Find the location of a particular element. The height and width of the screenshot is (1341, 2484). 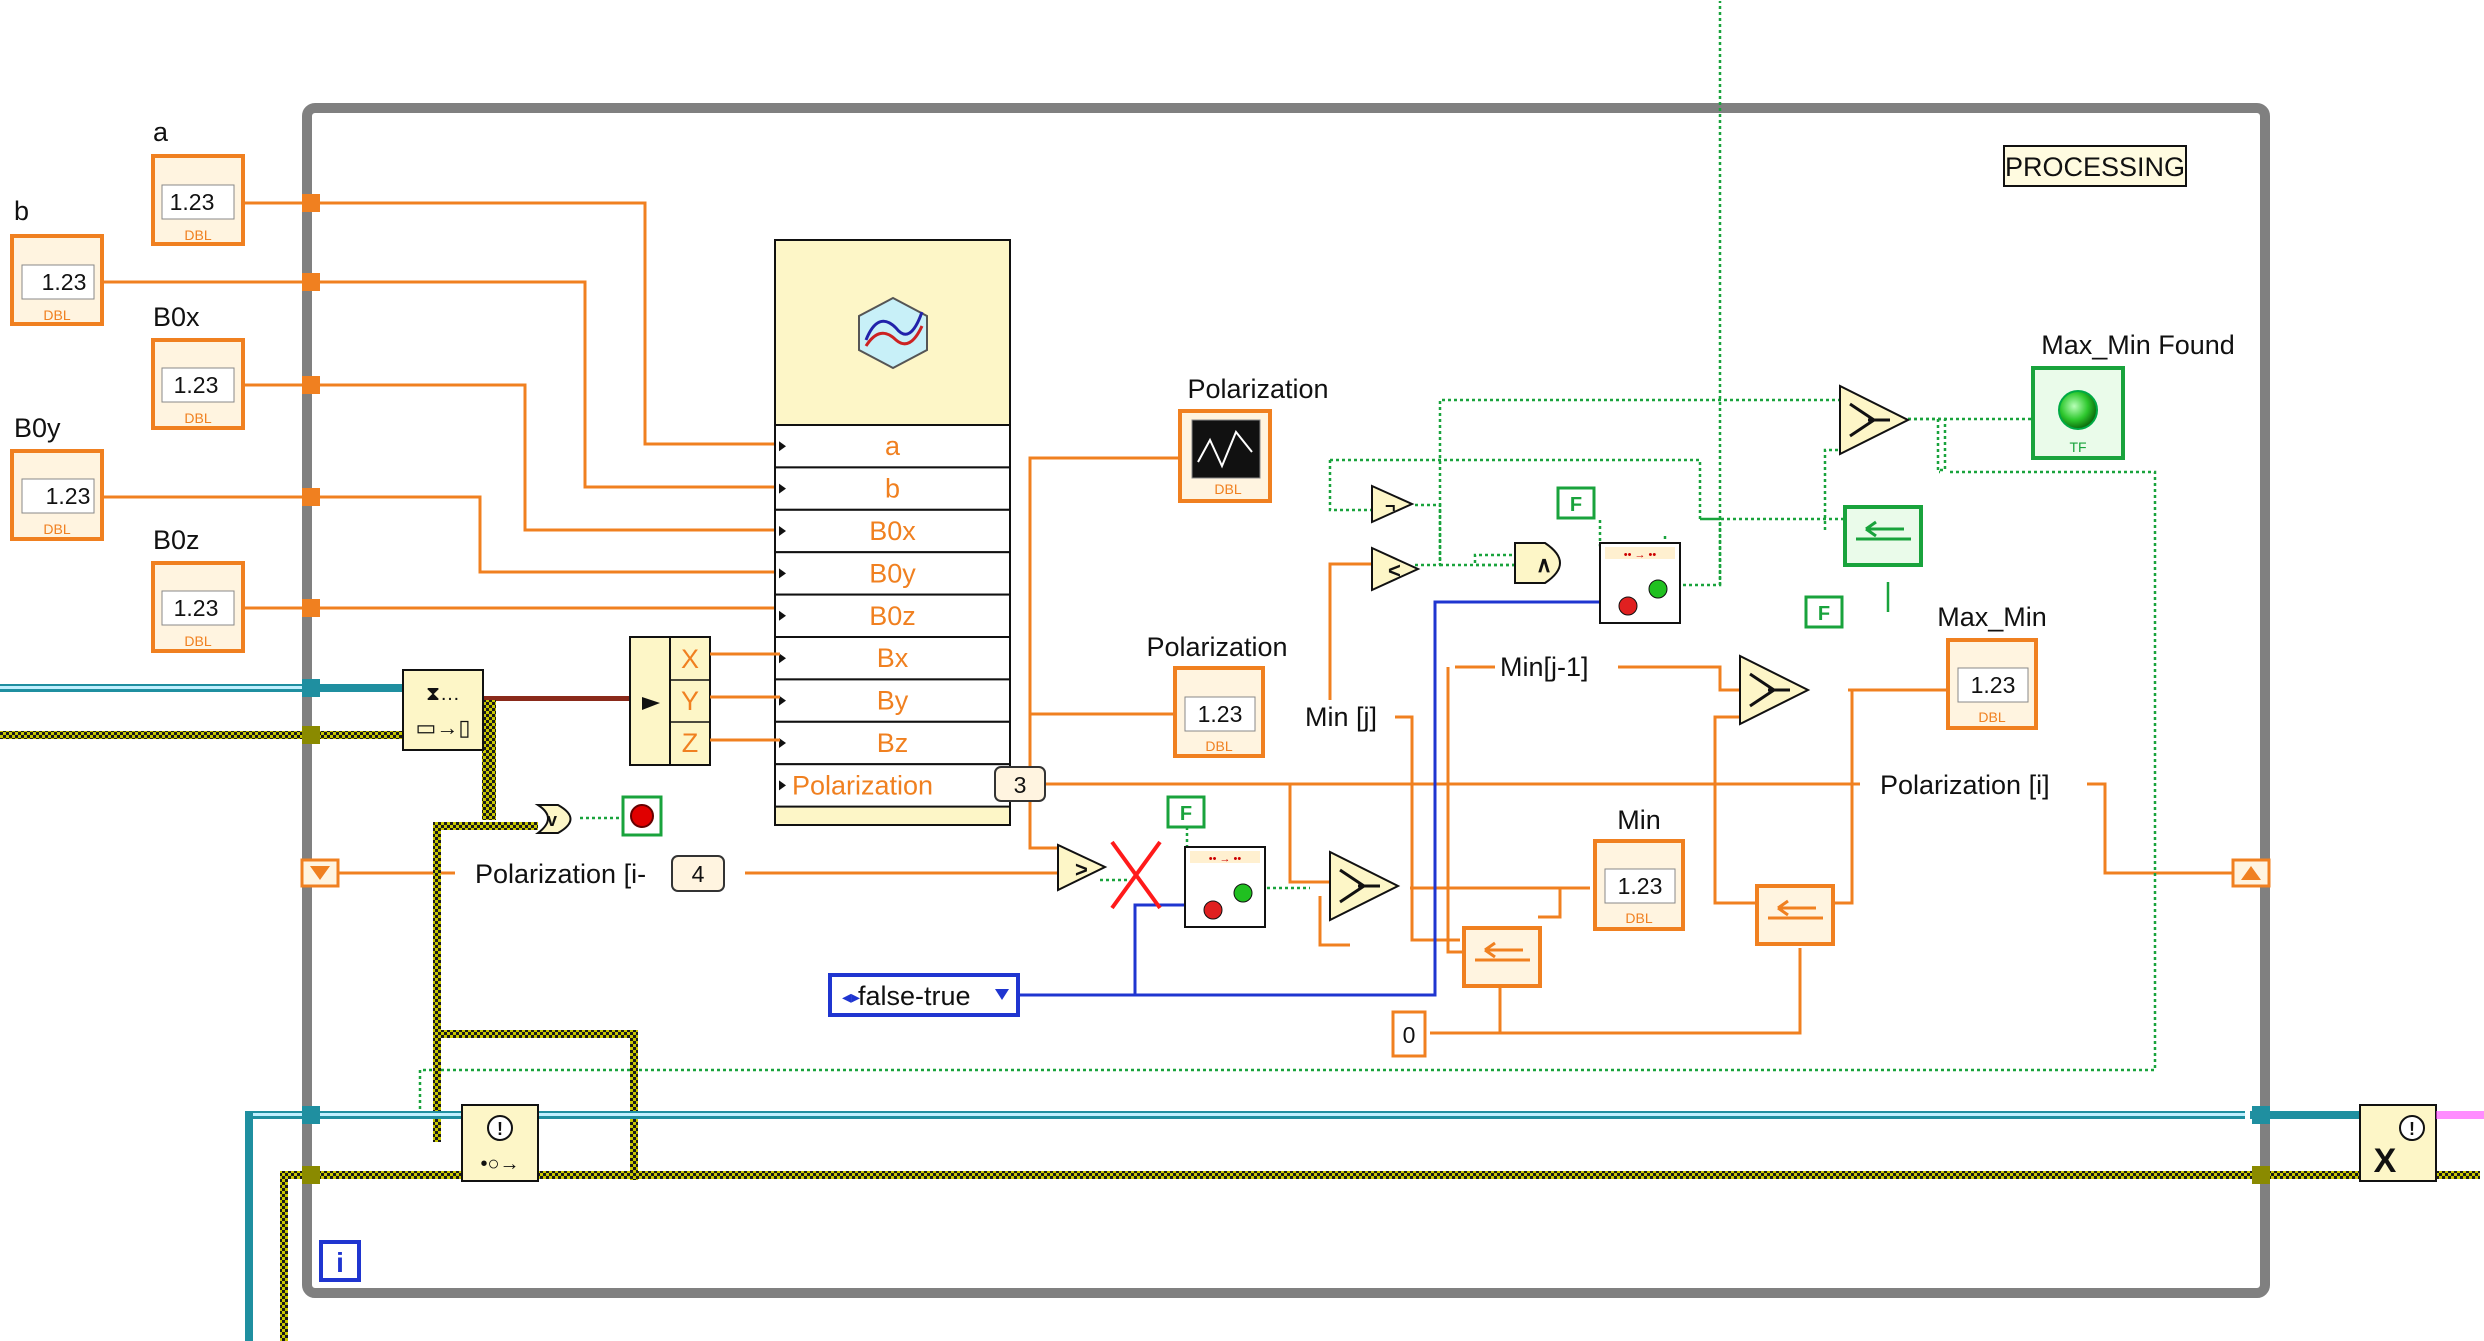

cluster-field-list: ab B0x B0y B0z Bx By Bz Polarization is located at coordinates (892, 616).